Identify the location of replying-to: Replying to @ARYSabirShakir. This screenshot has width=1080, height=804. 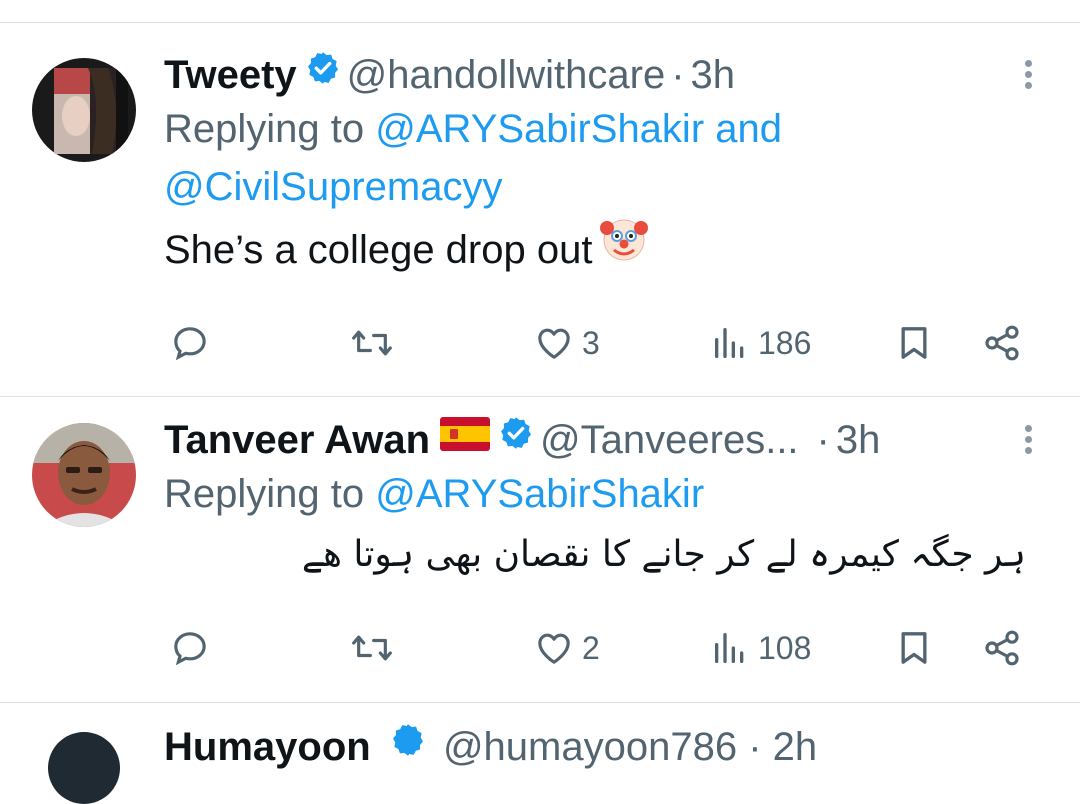
(607, 494).